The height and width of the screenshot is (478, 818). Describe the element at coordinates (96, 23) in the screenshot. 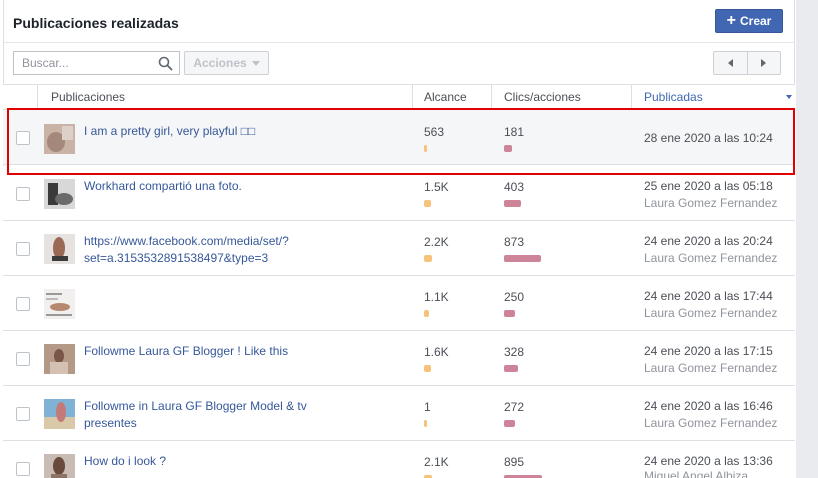

I see `page-title: Publicaciones realizadas` at that location.